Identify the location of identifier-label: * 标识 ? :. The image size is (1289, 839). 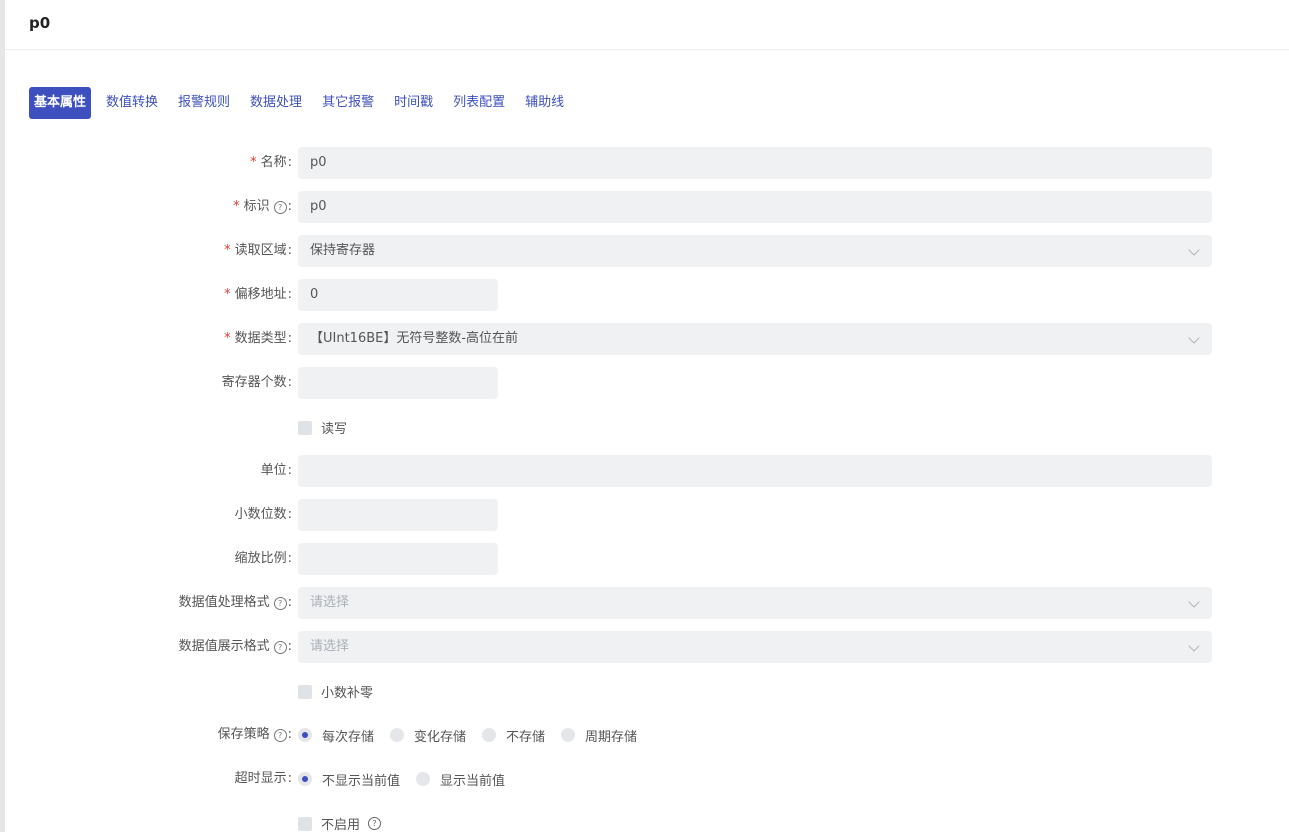
(262, 207).